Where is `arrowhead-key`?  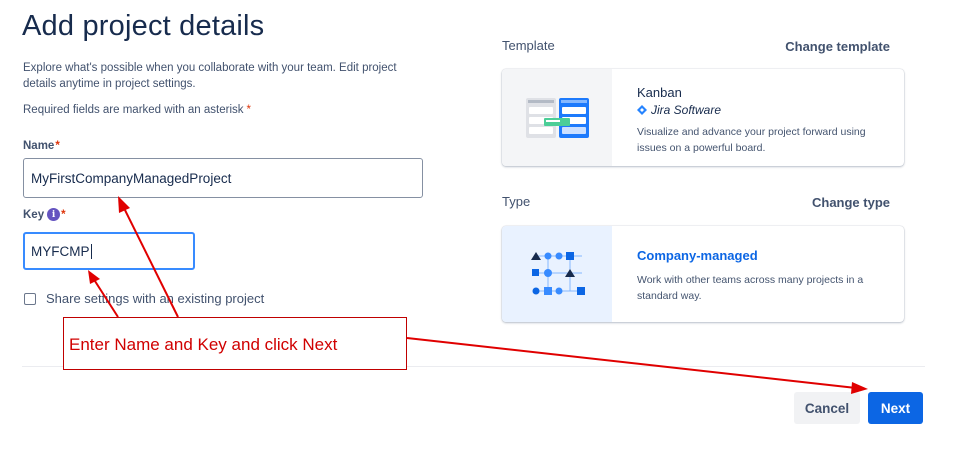
arrowhead-key is located at coordinates (94, 277).